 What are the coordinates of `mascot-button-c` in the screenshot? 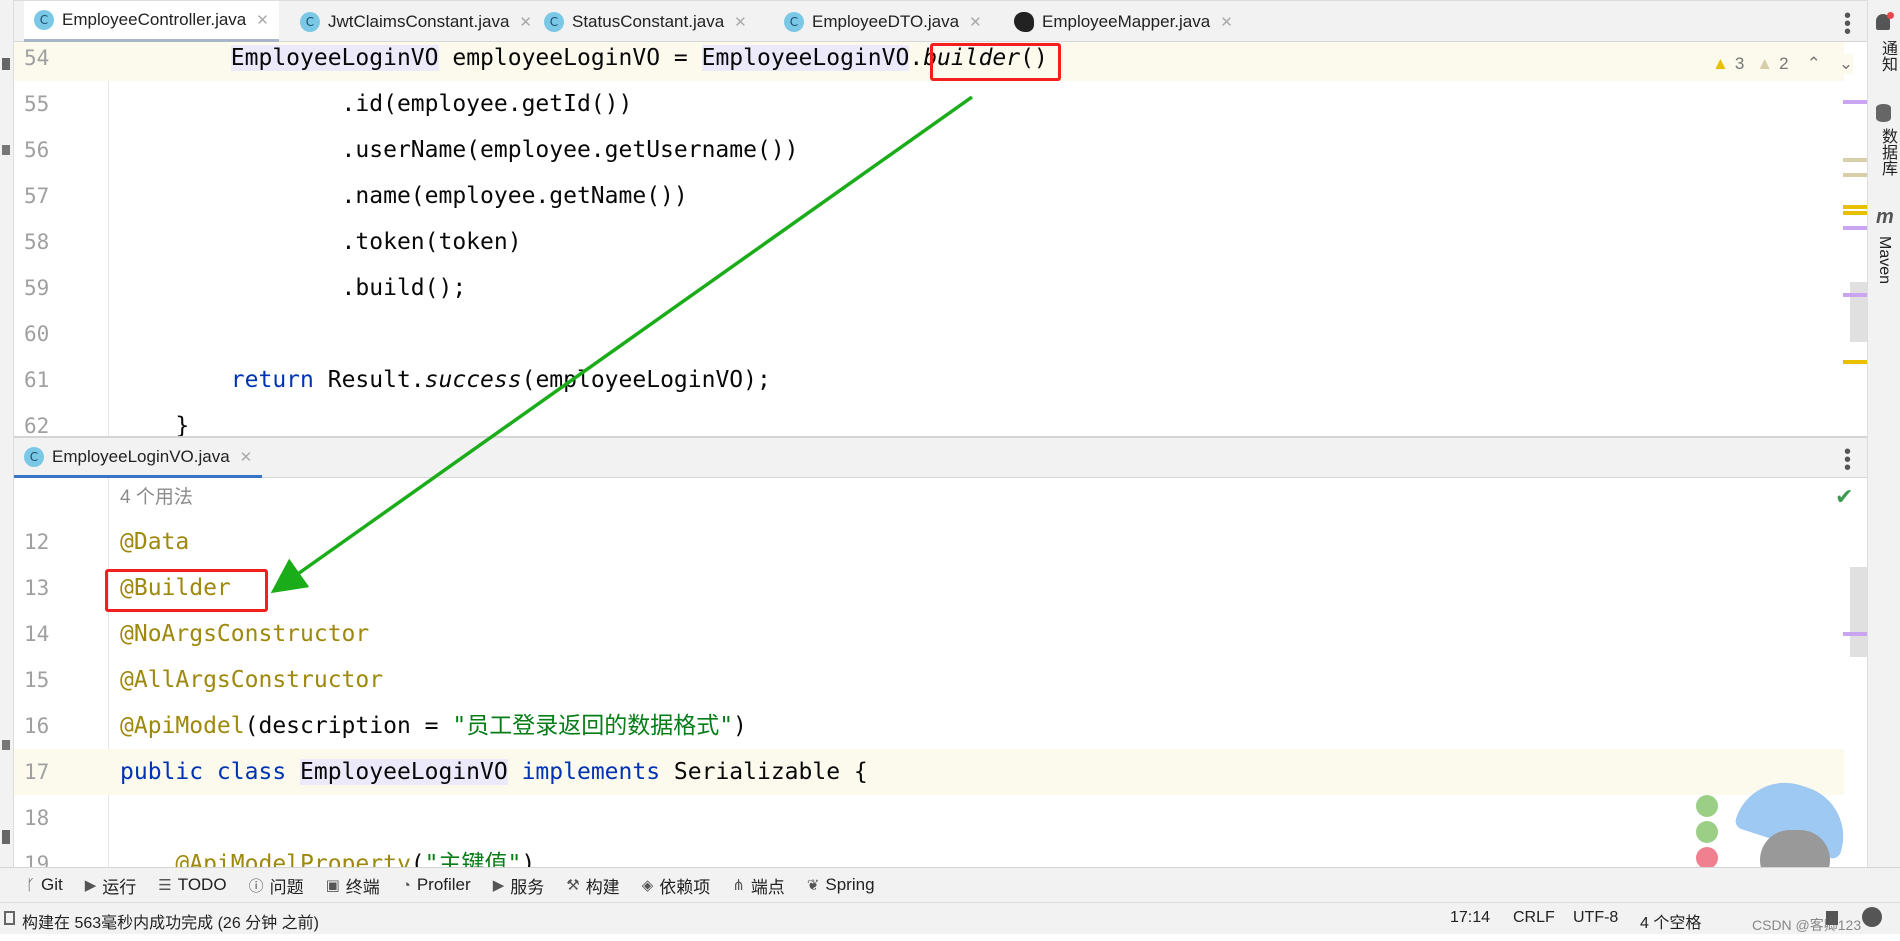 It's located at (1707, 806).